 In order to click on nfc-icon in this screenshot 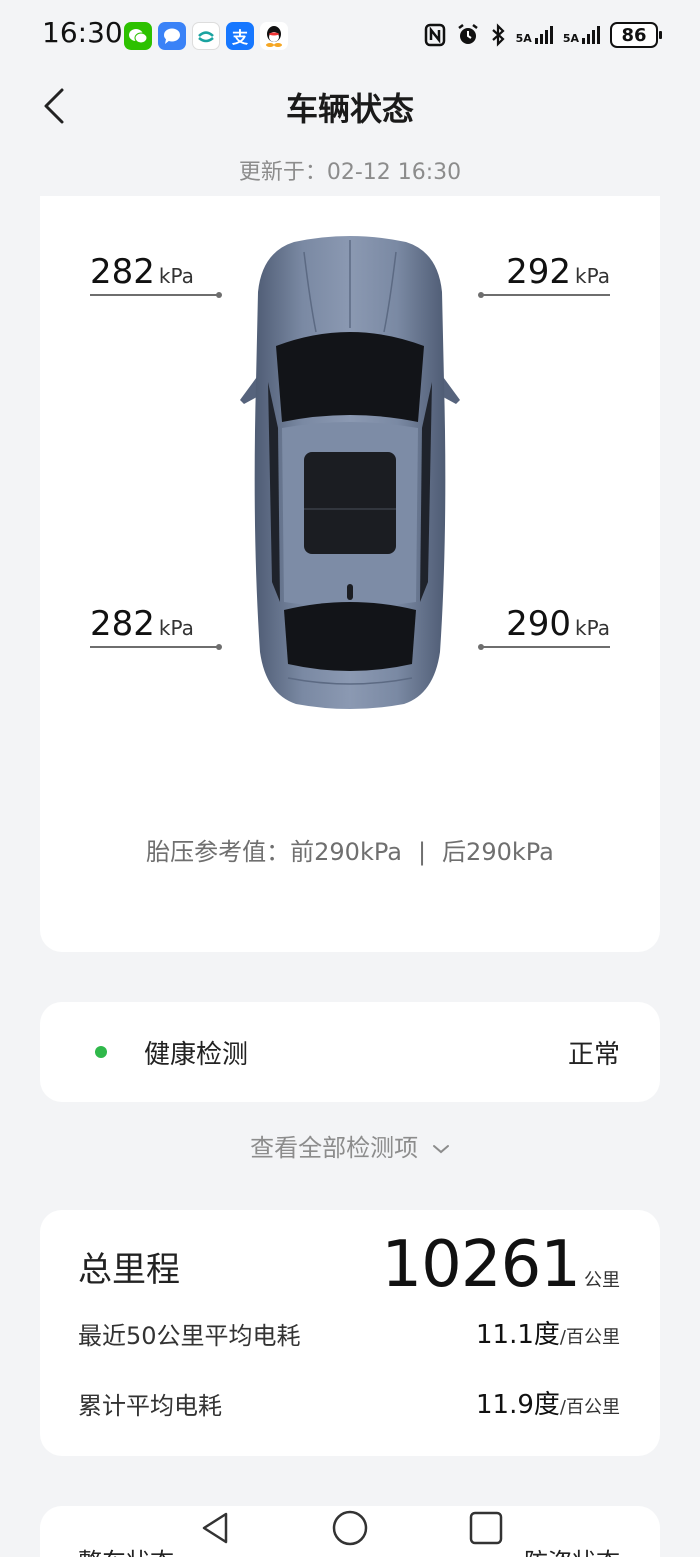, I will do `click(434, 35)`.